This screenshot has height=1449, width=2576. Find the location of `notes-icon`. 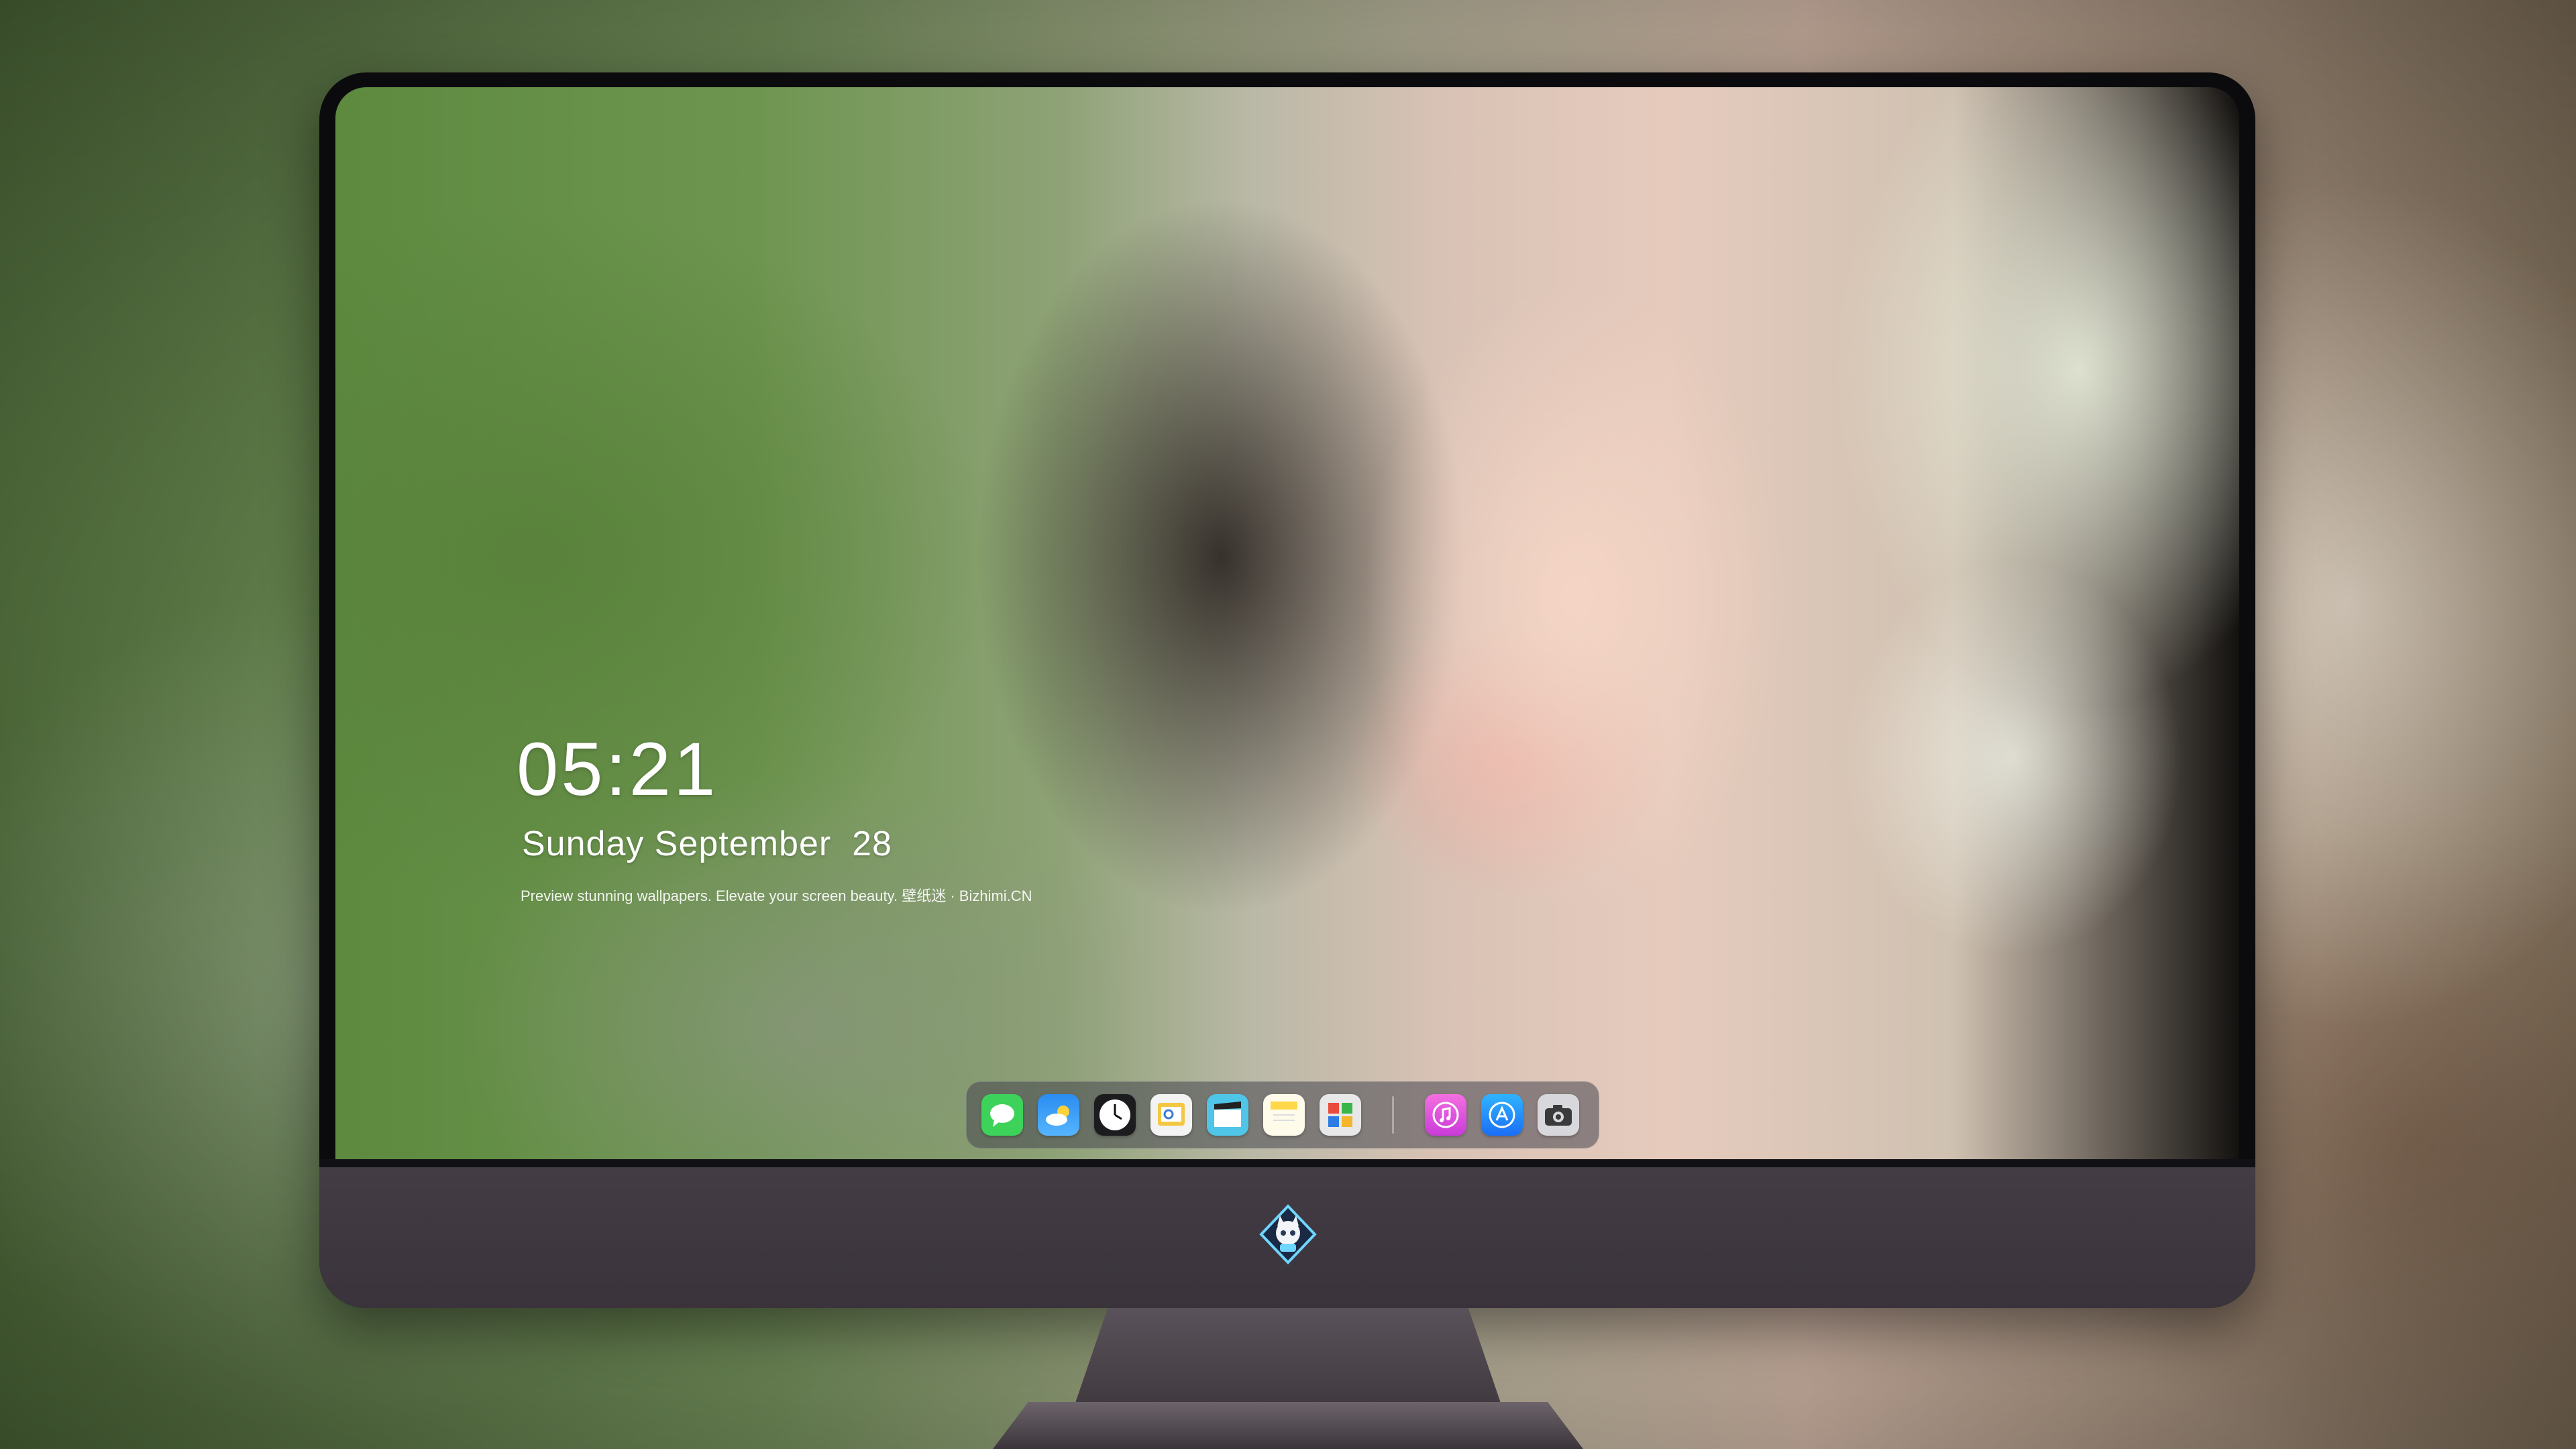

notes-icon is located at coordinates (1284, 1115).